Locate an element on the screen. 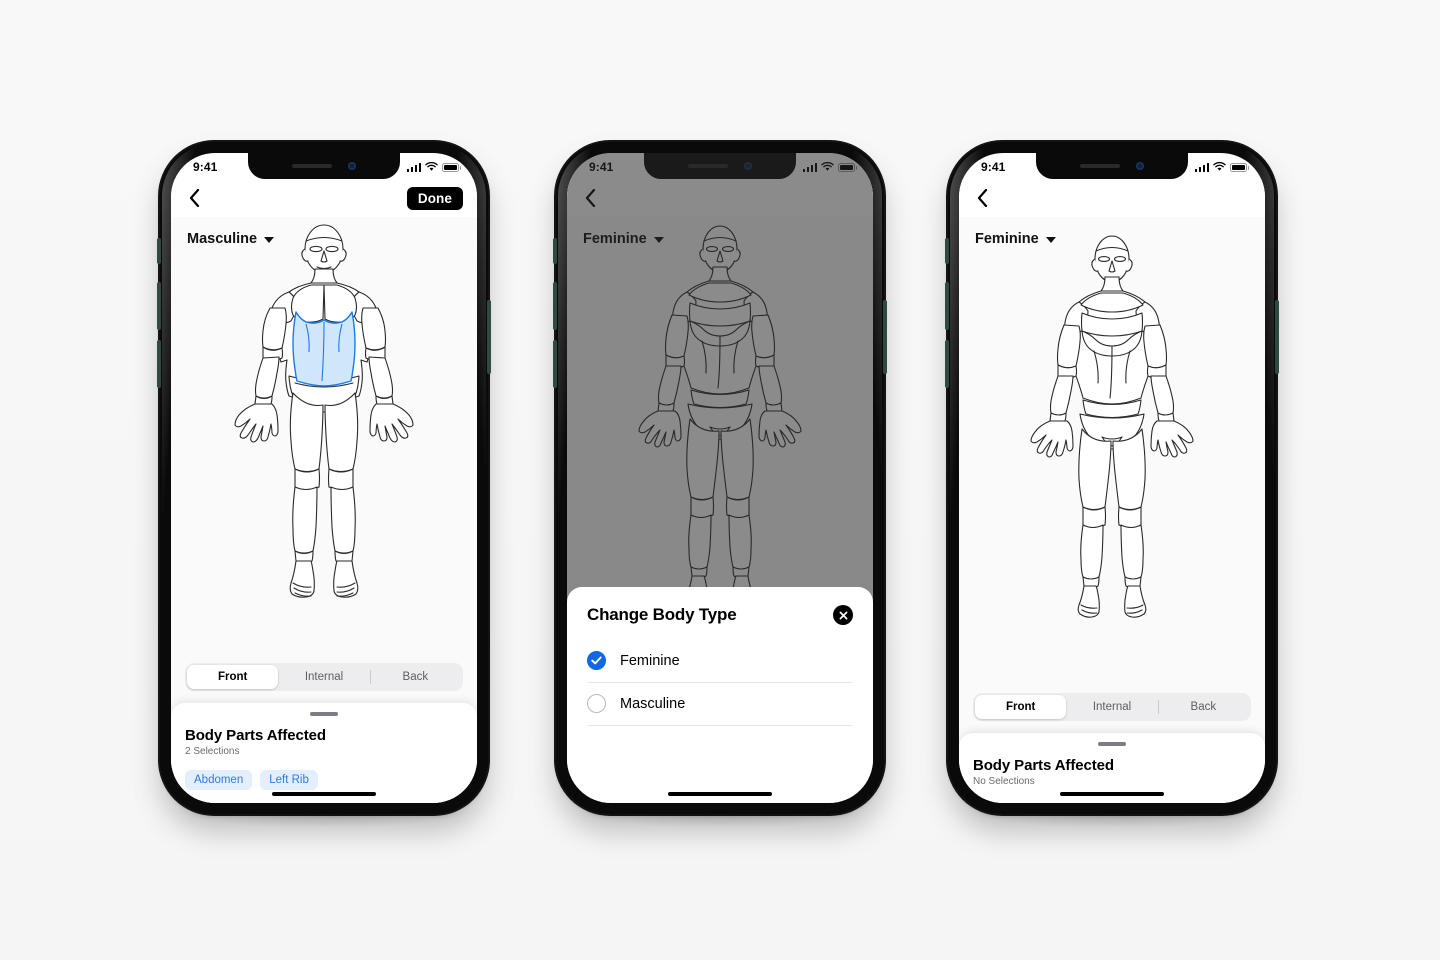 The image size is (1440, 960). highlighted-region-abdomen is located at coordinates (324, 349).